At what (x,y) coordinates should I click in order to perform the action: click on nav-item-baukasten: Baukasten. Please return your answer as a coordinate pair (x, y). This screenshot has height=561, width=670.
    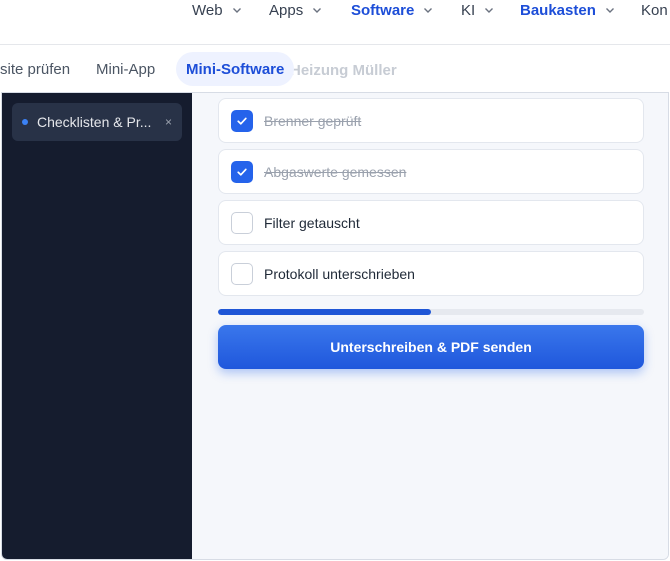
    Looking at the image, I should click on (567, 10).